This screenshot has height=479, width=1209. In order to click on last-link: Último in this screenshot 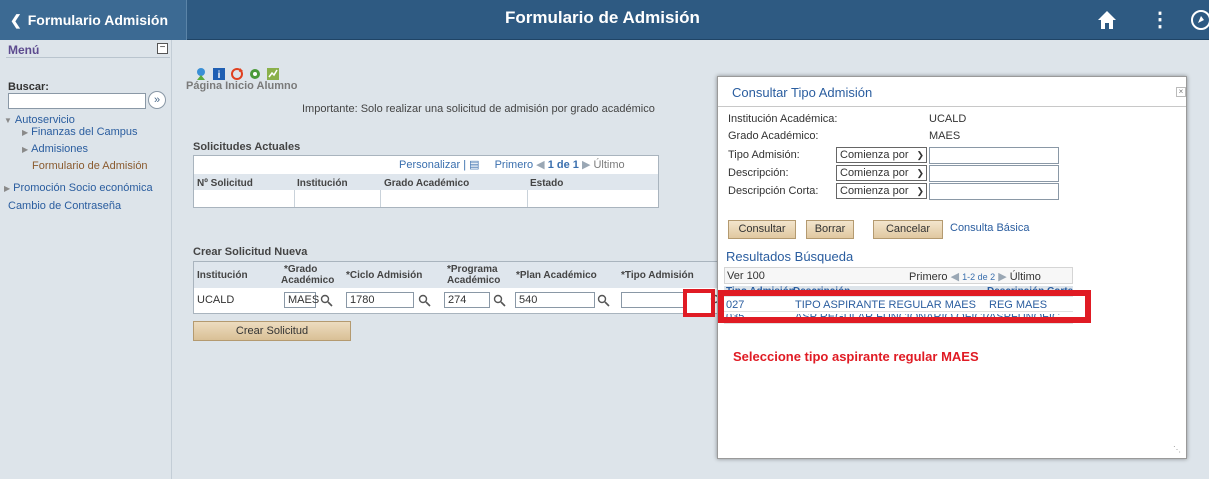, I will do `click(1025, 277)`.